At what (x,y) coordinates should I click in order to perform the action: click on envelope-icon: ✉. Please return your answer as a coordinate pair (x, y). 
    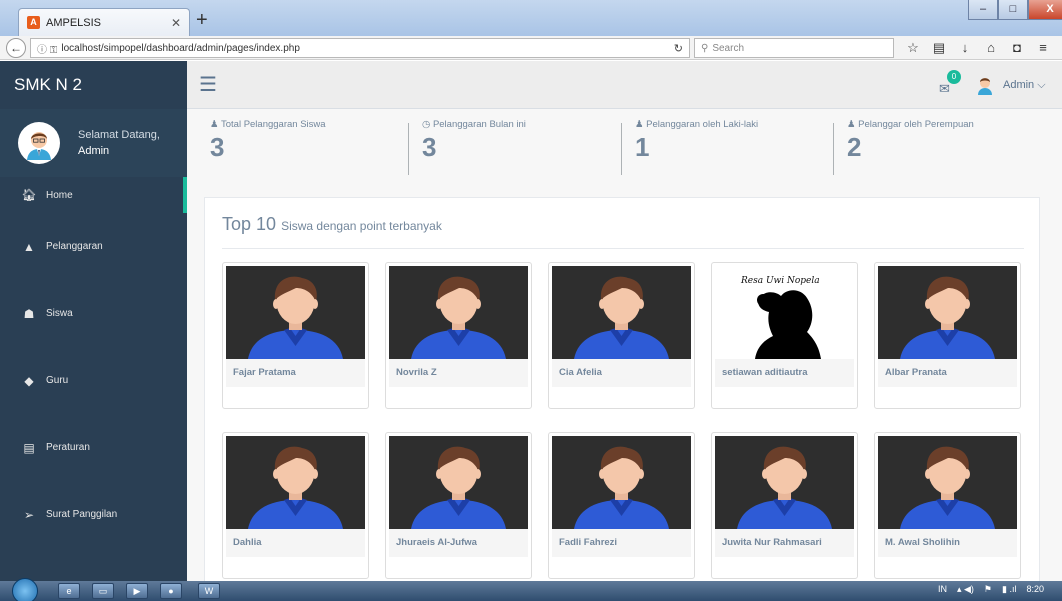
    Looking at the image, I should click on (944, 89).